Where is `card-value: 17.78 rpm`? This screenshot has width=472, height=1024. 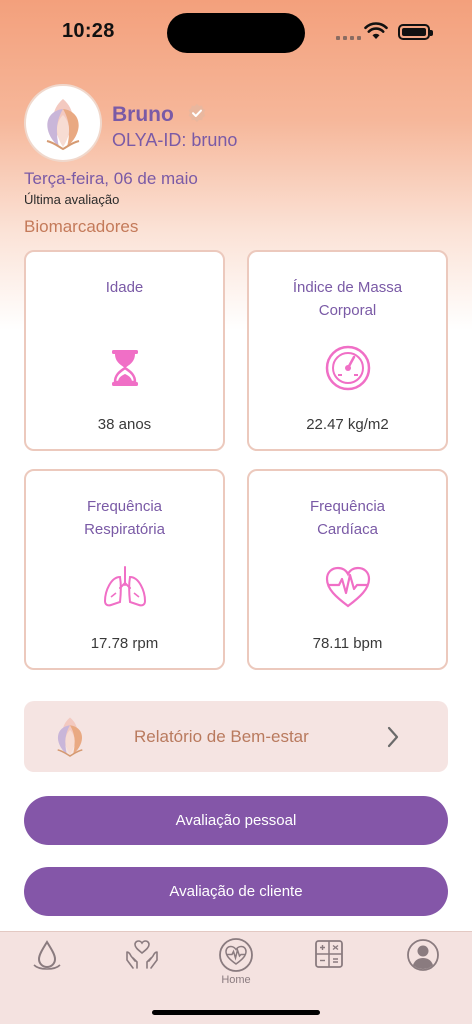 card-value: 17.78 rpm is located at coordinates (124, 643).